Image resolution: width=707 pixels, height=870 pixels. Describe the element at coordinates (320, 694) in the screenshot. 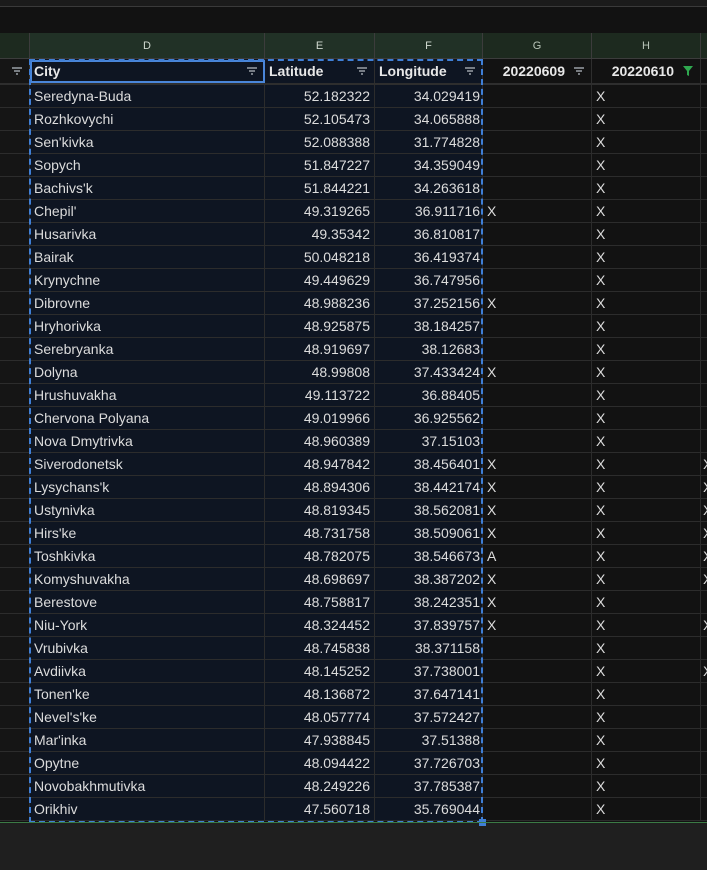

I see `latitude-cell: 48.136872` at that location.